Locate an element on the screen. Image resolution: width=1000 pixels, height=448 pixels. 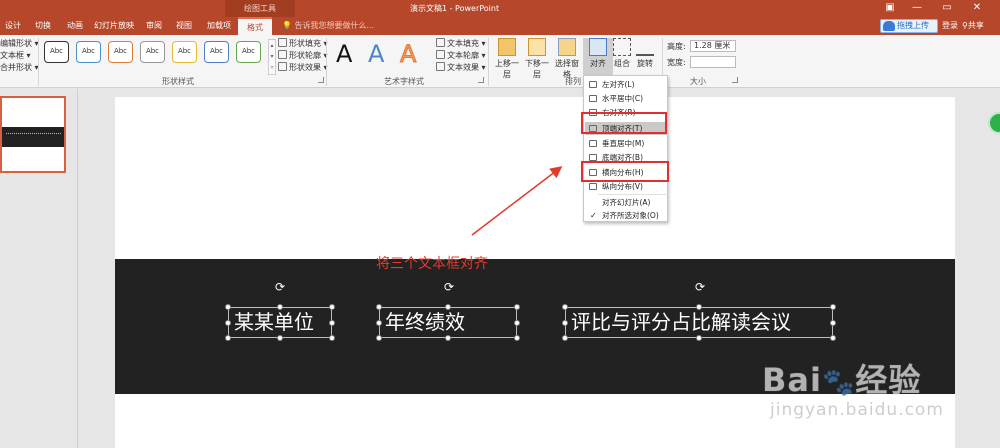
menu-item-align-selected: ✓ 对齐所选对象(O) is located at coordinates (626, 215).